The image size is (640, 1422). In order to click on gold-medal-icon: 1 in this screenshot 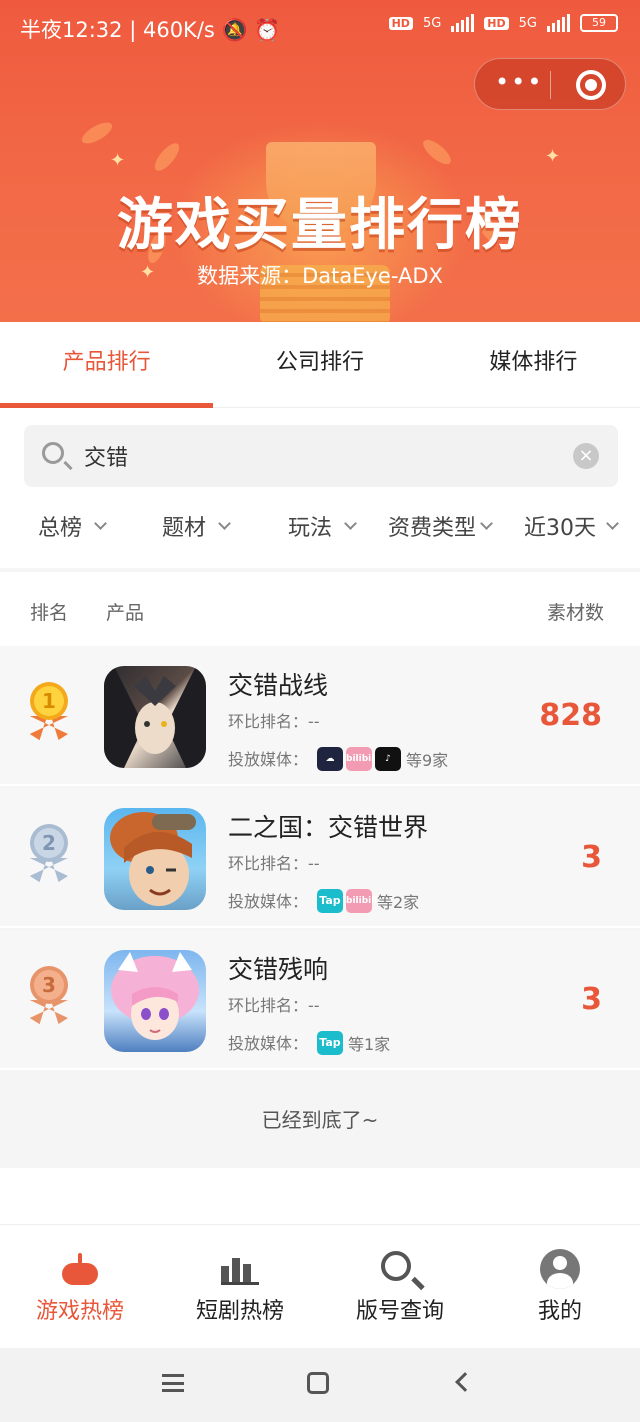, I will do `click(49, 712)`.